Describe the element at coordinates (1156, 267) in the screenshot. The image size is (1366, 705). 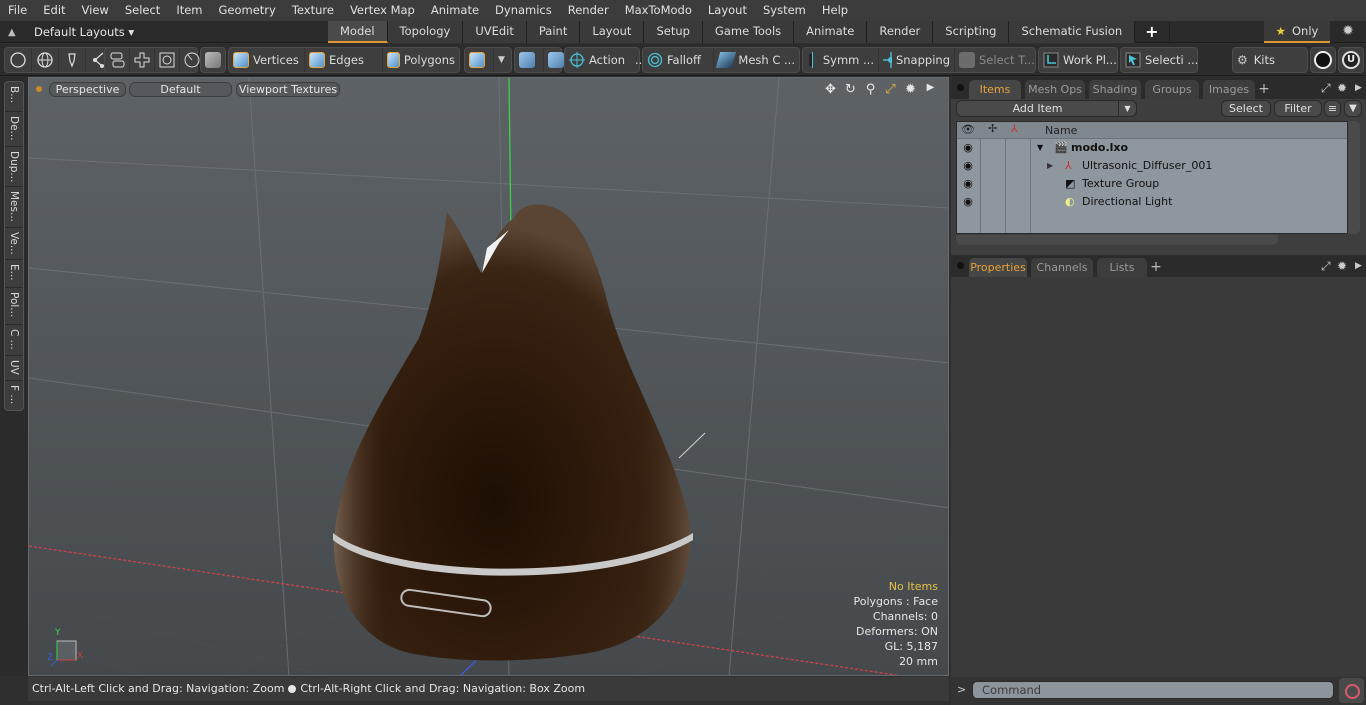
I see `add-properties-tab-button: +` at that location.